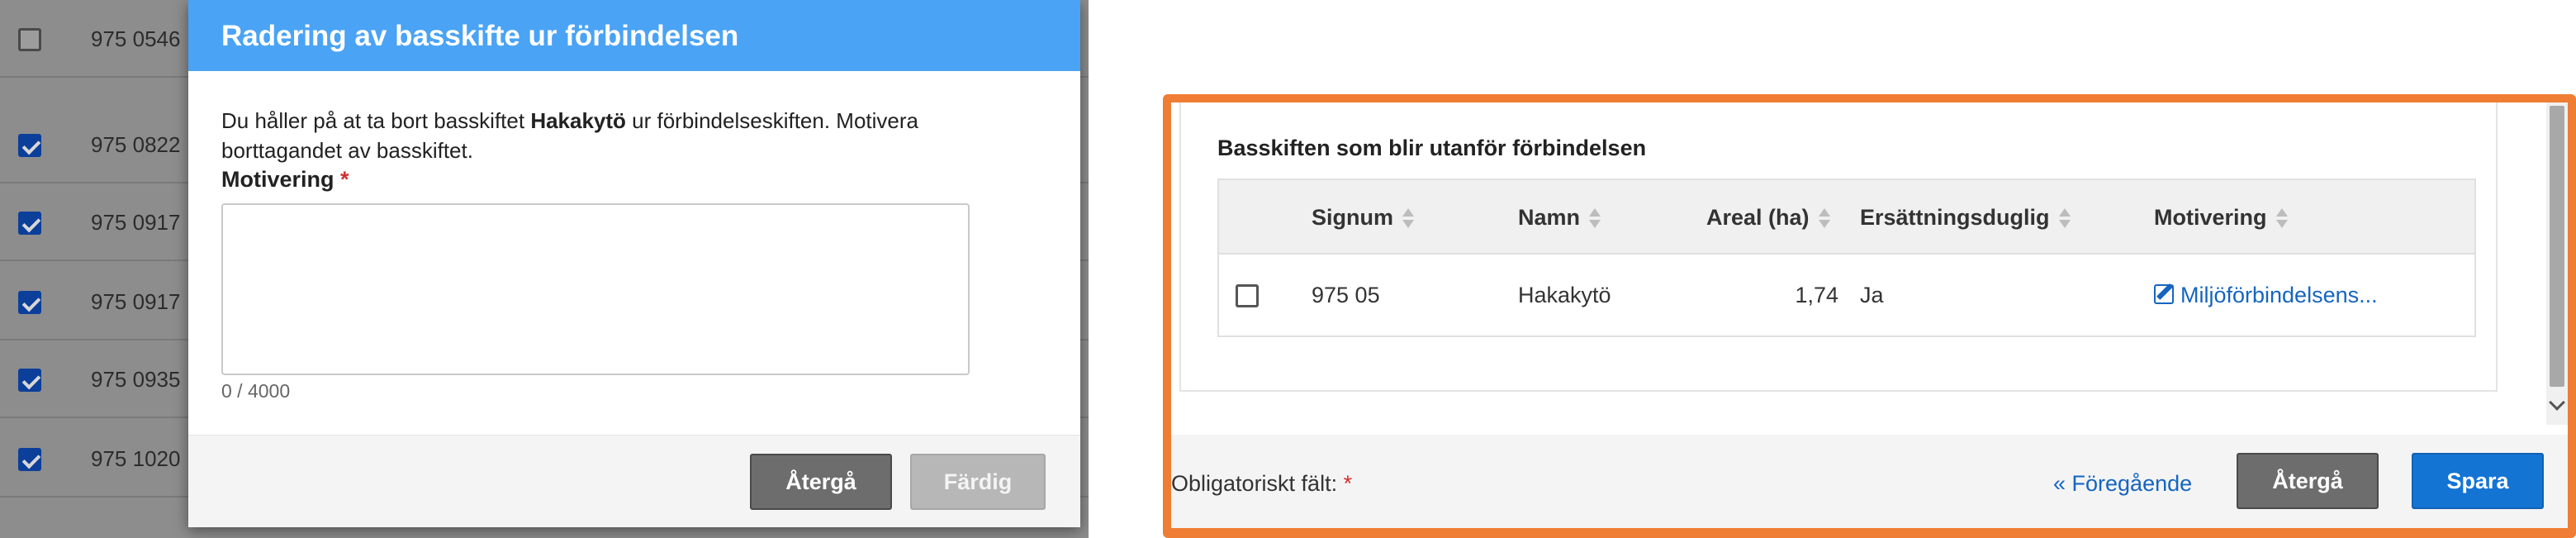  Describe the element at coordinates (771, 120) in the screenshot. I see `message-text: ur förbindelseskiften. Motivera` at that location.